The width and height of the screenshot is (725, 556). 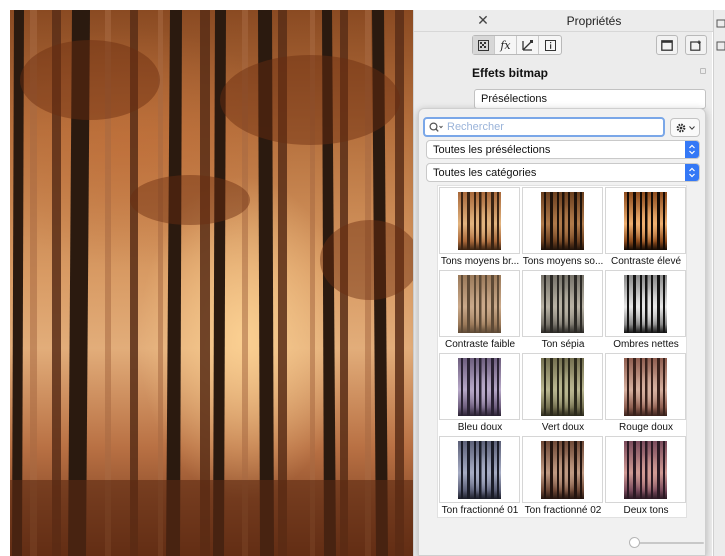 What do you see at coordinates (670, 543) in the screenshot?
I see `thumbnail-size-slider-track` at bounding box center [670, 543].